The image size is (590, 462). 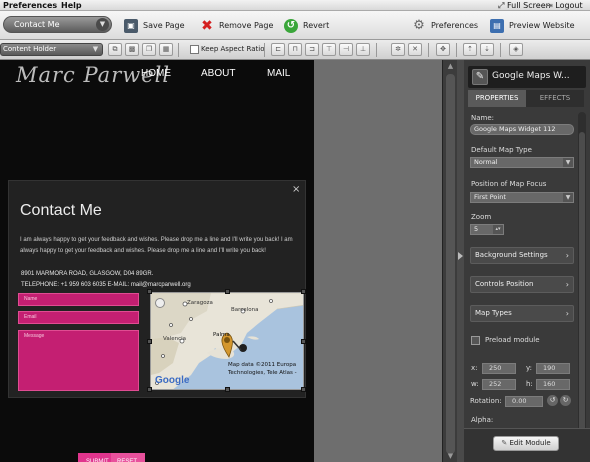 I want to click on edit-icon: ✎, so click(x=504, y=443).